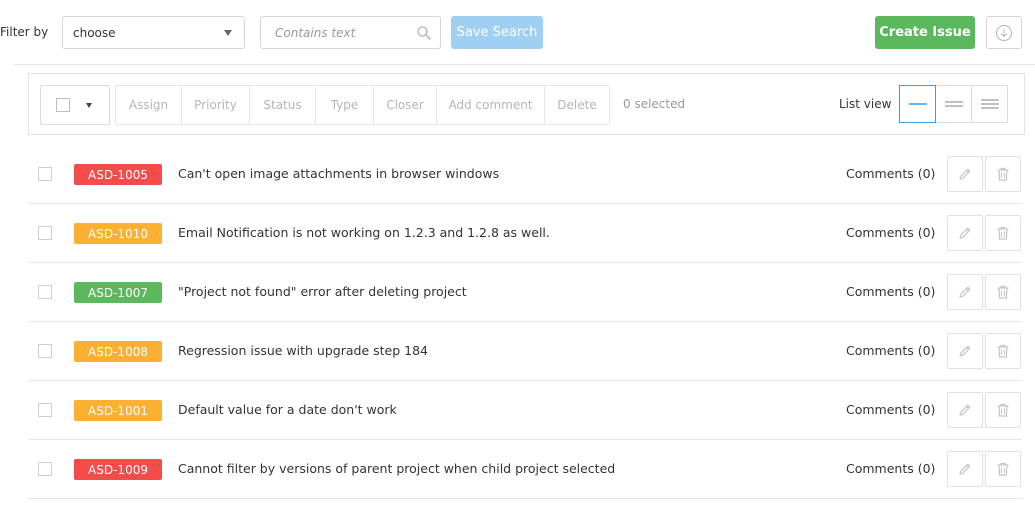 Image resolution: width=1035 pixels, height=528 pixels. I want to click on priority-button: Priority, so click(216, 105).